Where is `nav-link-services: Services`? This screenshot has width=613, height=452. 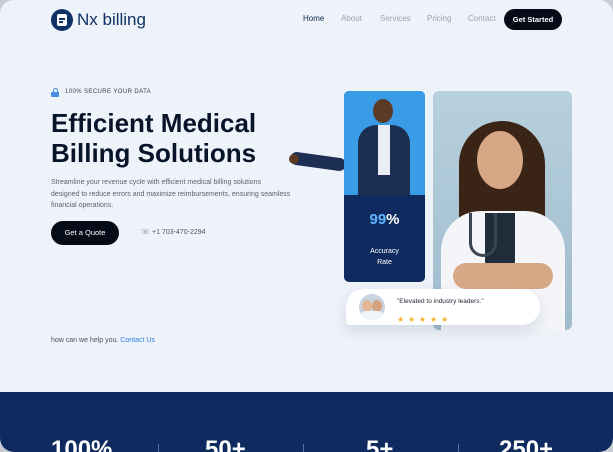
nav-link-services: Services is located at coordinates (395, 18).